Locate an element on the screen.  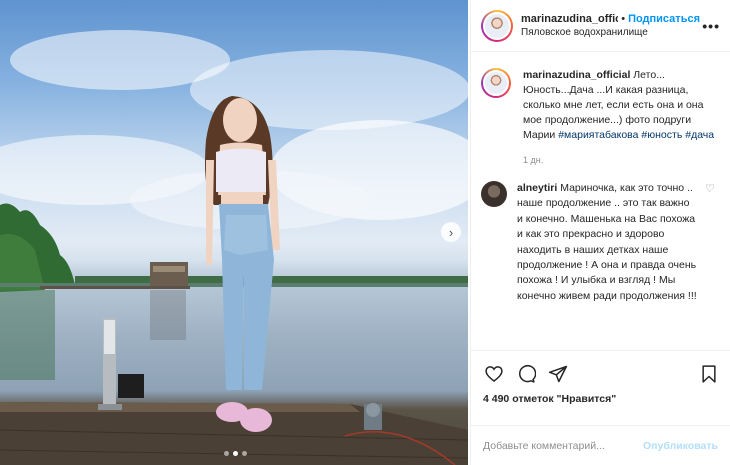
caption-avatar is located at coordinates (496, 83).